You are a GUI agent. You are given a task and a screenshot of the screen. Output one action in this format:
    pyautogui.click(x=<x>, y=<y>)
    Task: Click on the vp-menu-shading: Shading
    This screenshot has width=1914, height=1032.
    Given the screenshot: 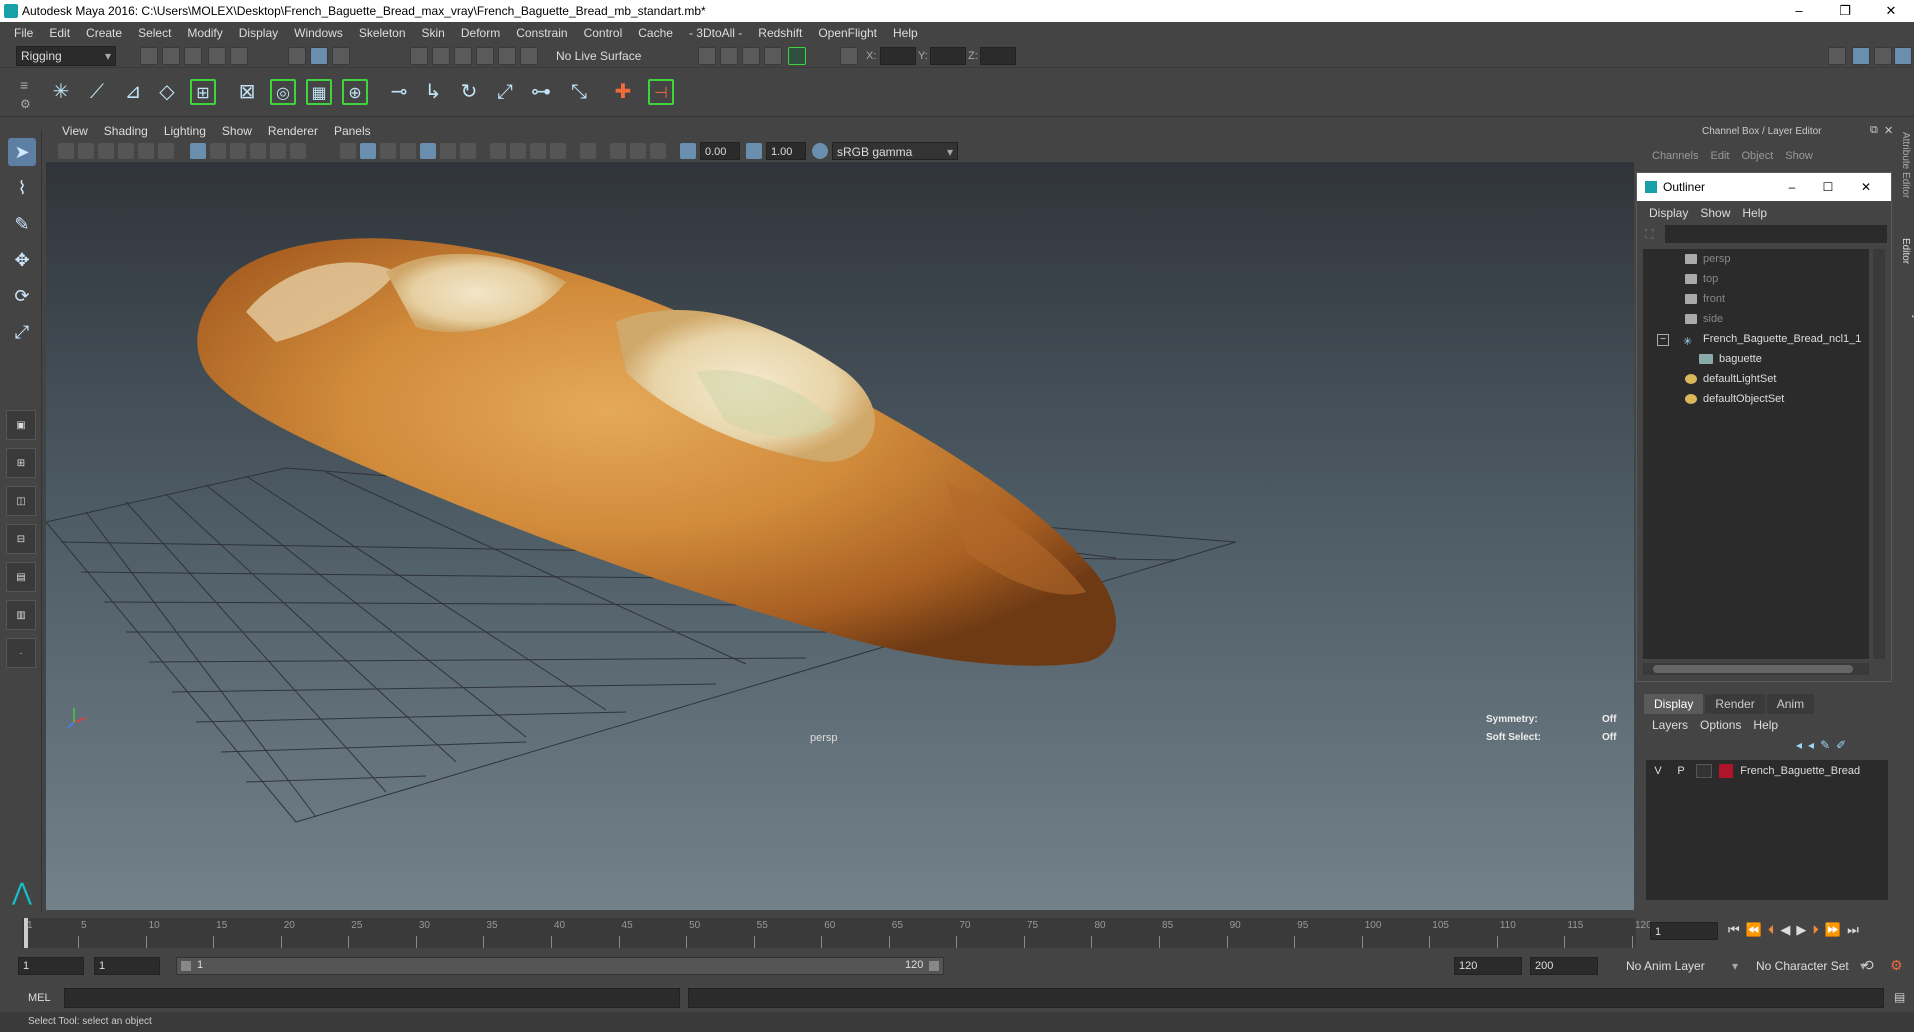 What is the action you would take?
    pyautogui.click(x=126, y=131)
    